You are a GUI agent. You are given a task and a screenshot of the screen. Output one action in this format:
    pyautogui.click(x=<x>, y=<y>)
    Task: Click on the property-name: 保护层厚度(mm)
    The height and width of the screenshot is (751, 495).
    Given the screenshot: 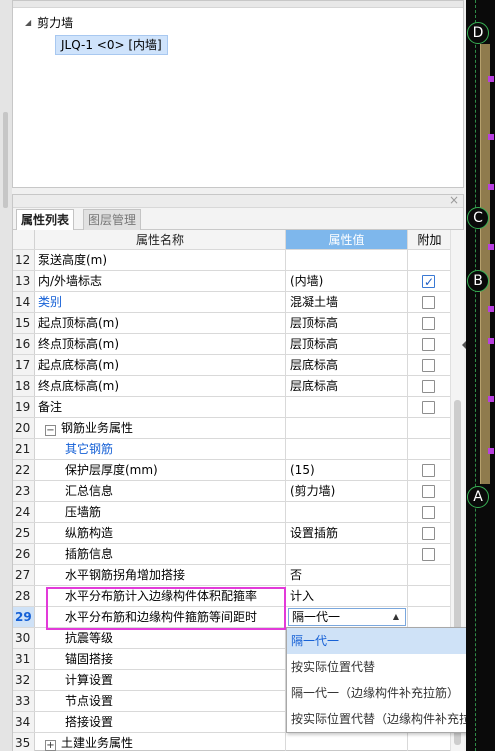 What is the action you would take?
    pyautogui.click(x=160, y=470)
    